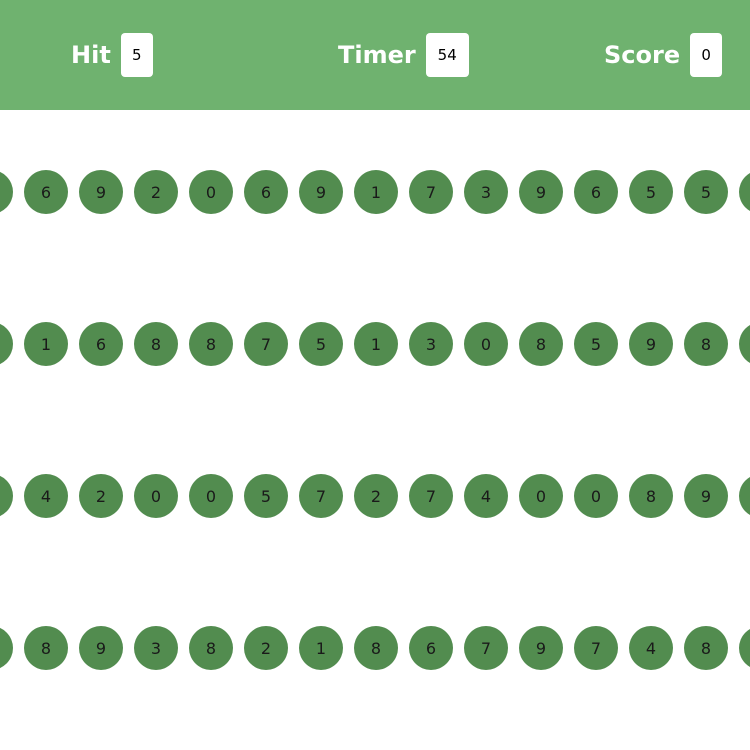  I want to click on score-stat: Score 0, so click(663, 55).